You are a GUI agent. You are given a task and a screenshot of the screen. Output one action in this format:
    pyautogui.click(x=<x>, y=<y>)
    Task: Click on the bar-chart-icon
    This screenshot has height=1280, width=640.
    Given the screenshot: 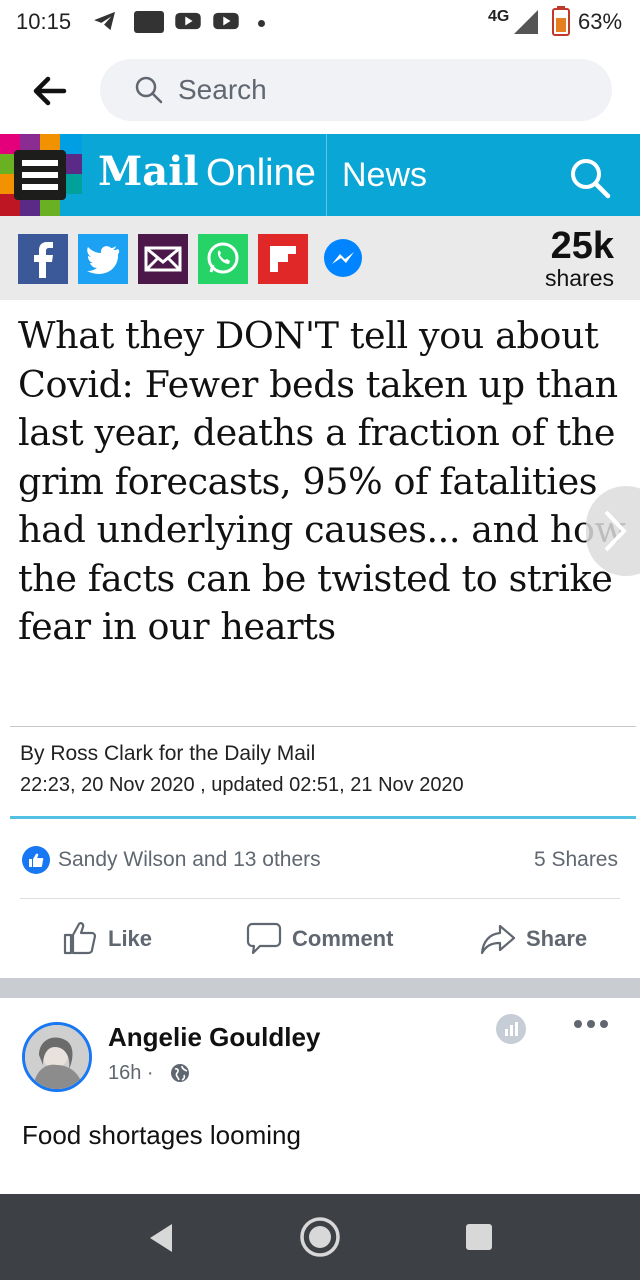 What is the action you would take?
    pyautogui.click(x=511, y=1029)
    